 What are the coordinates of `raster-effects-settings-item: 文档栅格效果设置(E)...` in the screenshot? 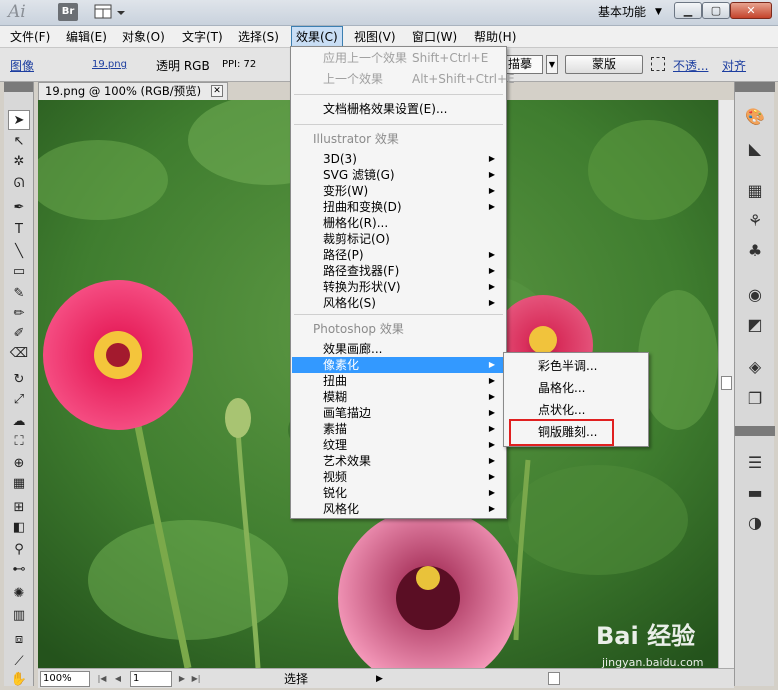 It's located at (398, 109).